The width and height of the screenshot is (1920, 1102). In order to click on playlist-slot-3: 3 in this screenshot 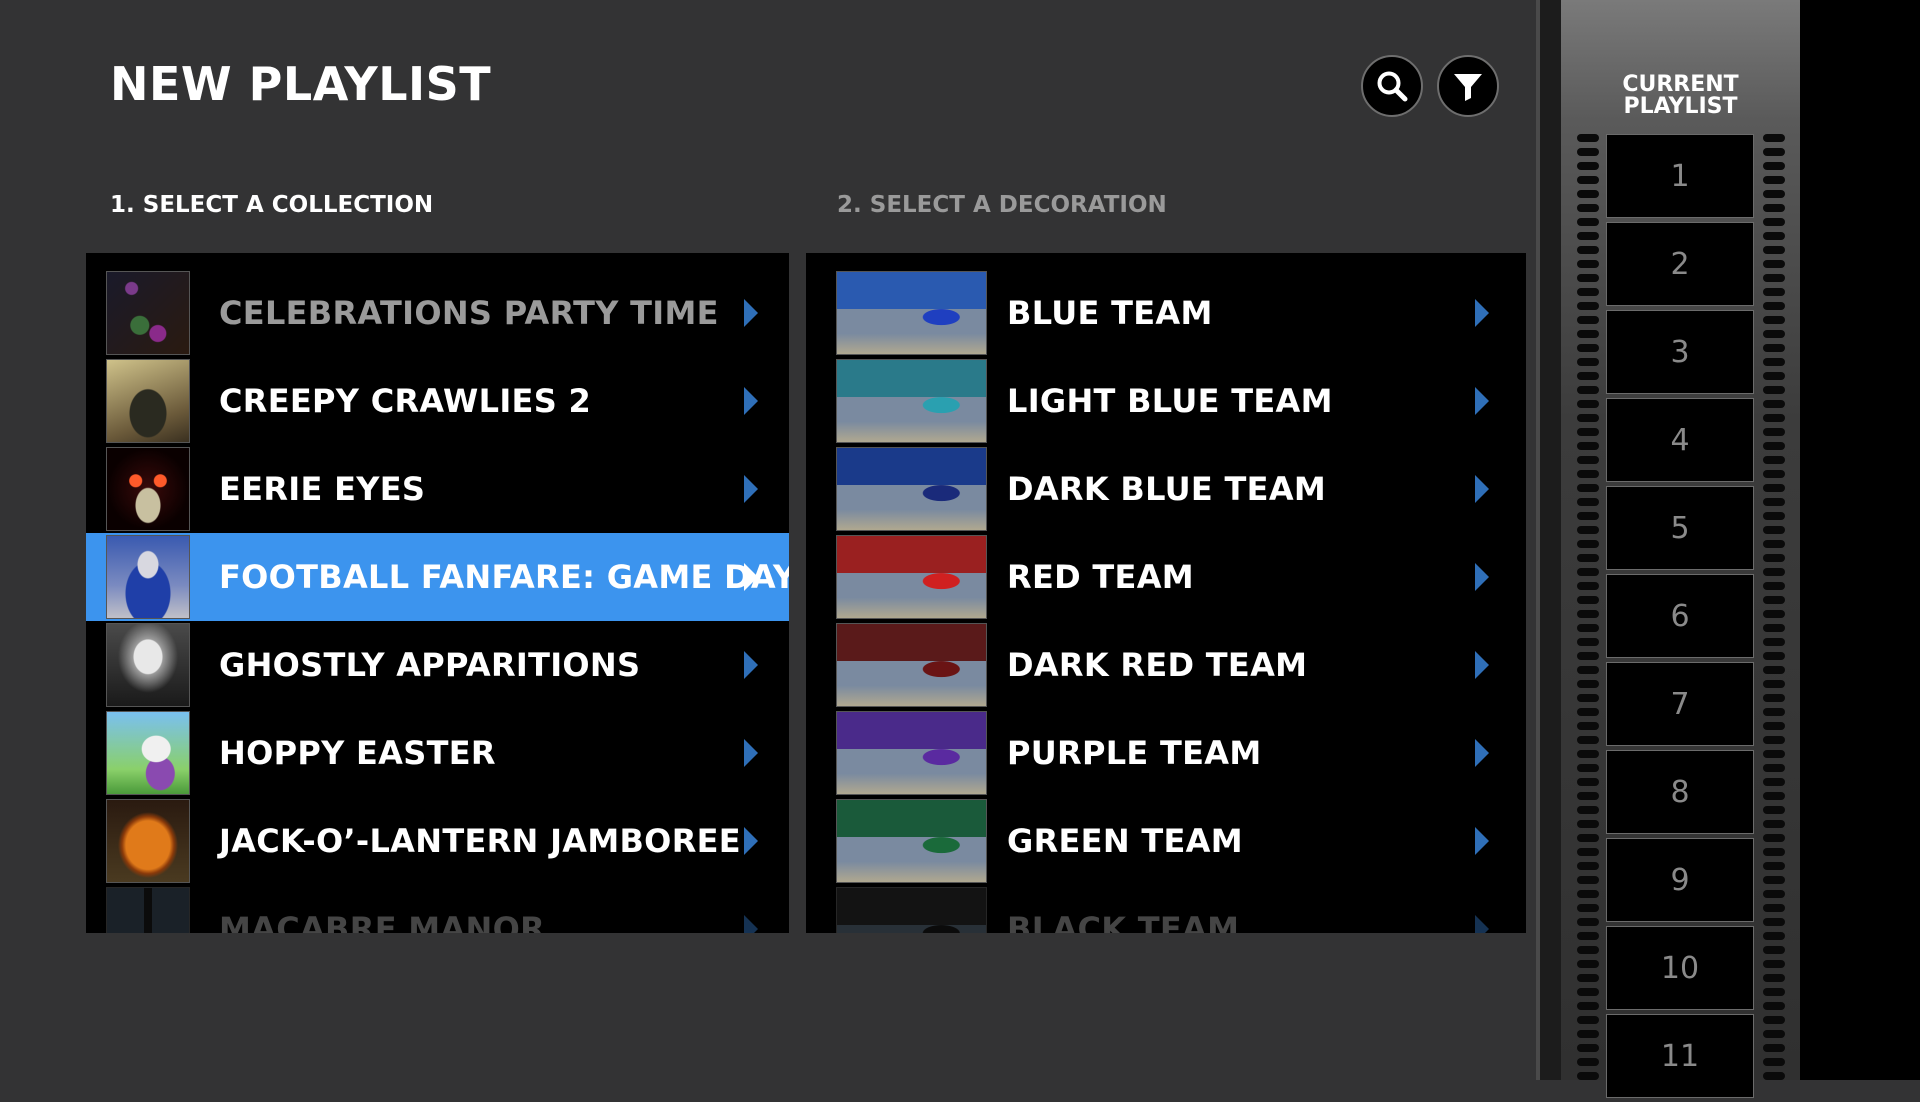, I will do `click(1680, 352)`.